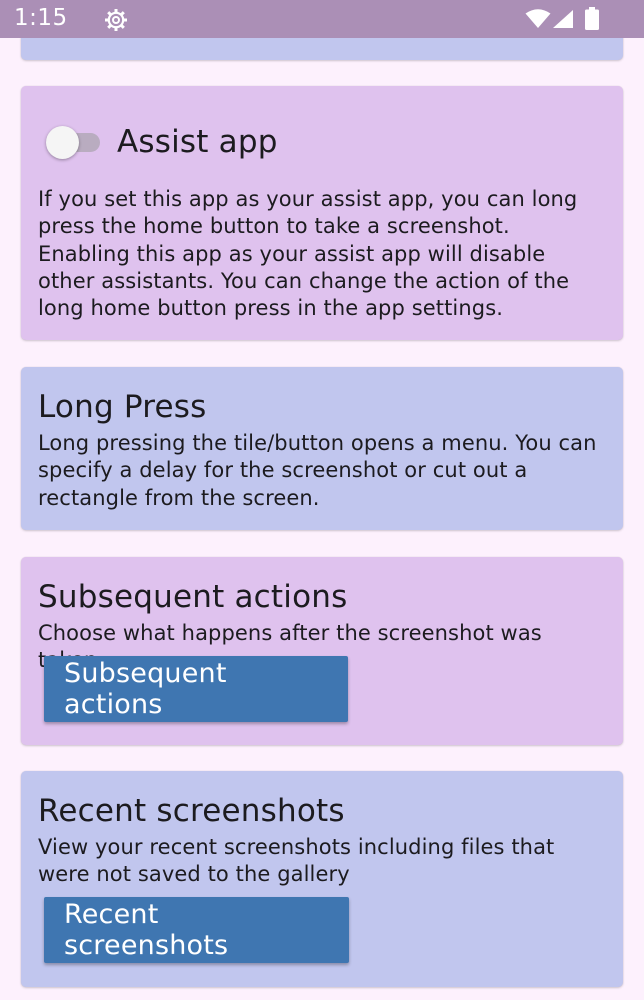  Describe the element at coordinates (62, 142) in the screenshot. I see `toggle-thumb` at that location.